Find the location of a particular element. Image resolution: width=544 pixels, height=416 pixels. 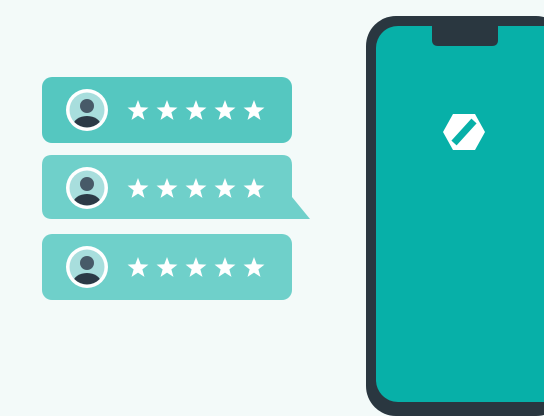

app-logo-icon is located at coordinates (464, 132).